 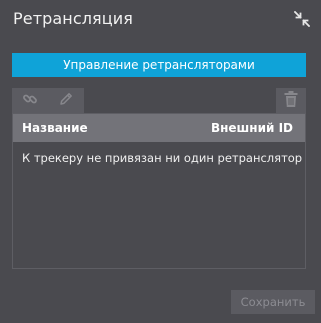 I want to click on link-icon, so click(x=30, y=101).